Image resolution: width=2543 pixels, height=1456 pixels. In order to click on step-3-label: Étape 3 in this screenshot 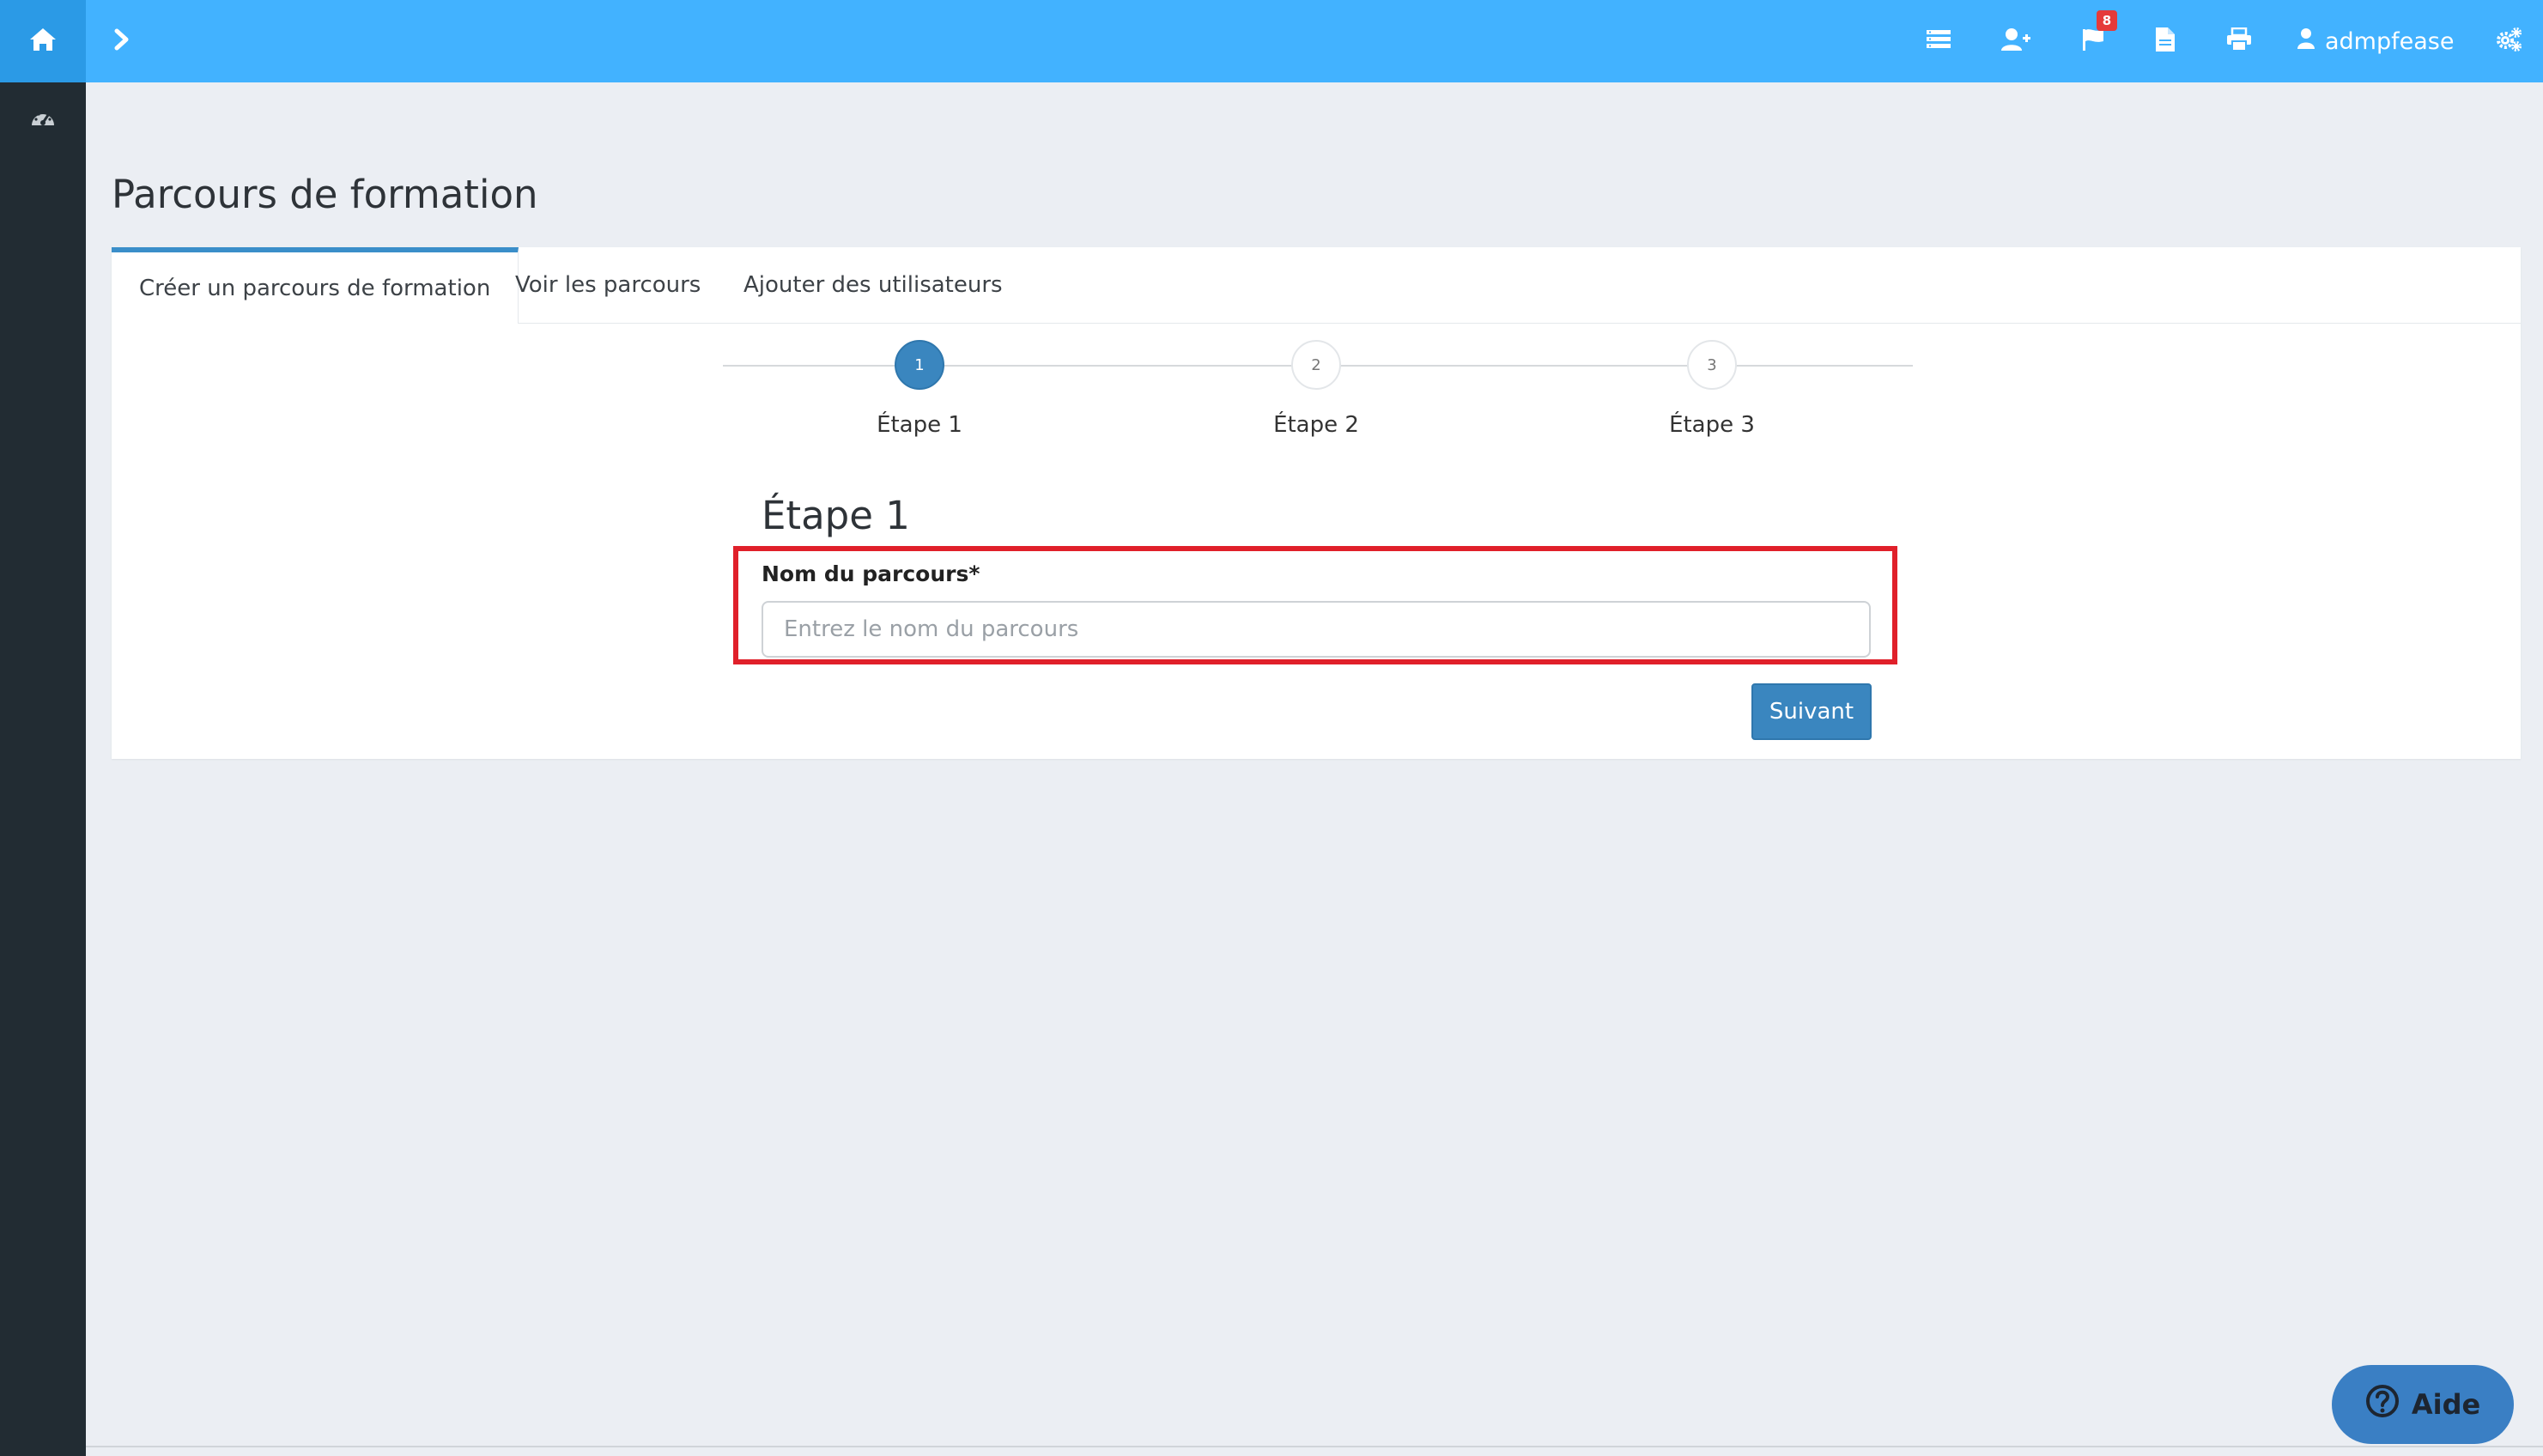, I will do `click(1712, 425)`.